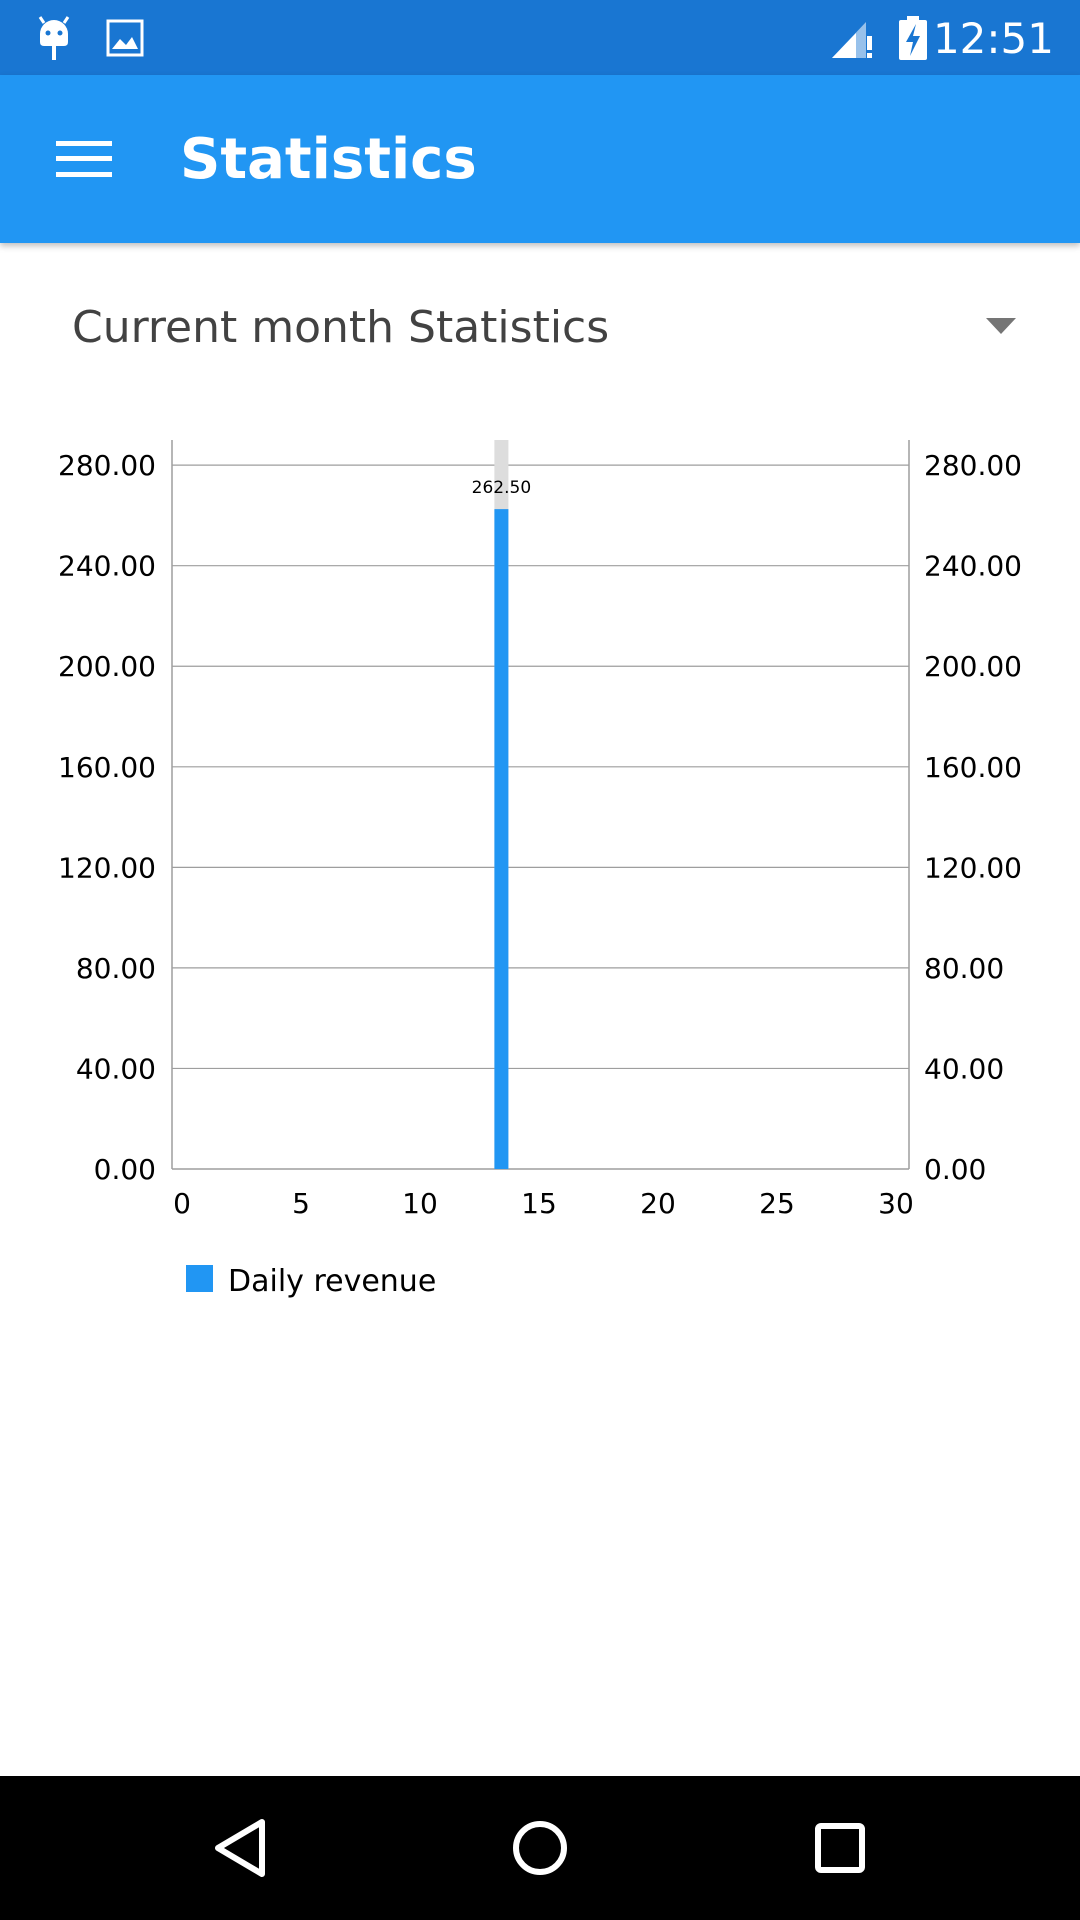  What do you see at coordinates (540, 37) in the screenshot?
I see `status-bar: 12:51` at bounding box center [540, 37].